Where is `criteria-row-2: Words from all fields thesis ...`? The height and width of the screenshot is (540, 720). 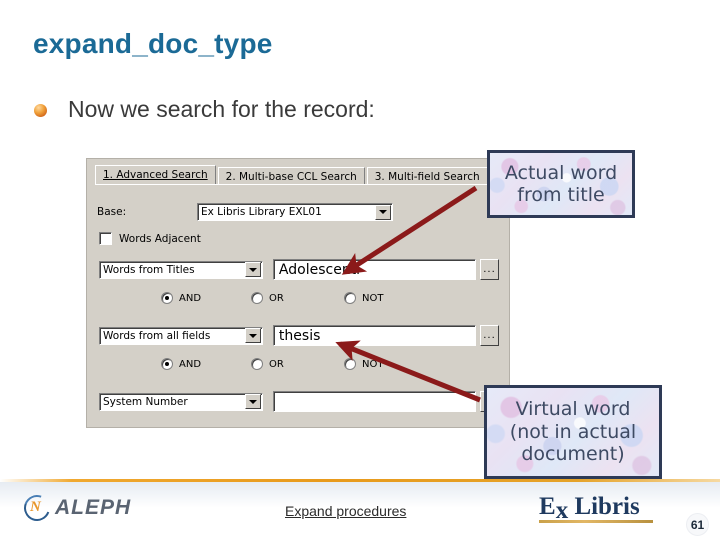
criteria-row-2: Words from all fields thesis ... is located at coordinates (299, 335).